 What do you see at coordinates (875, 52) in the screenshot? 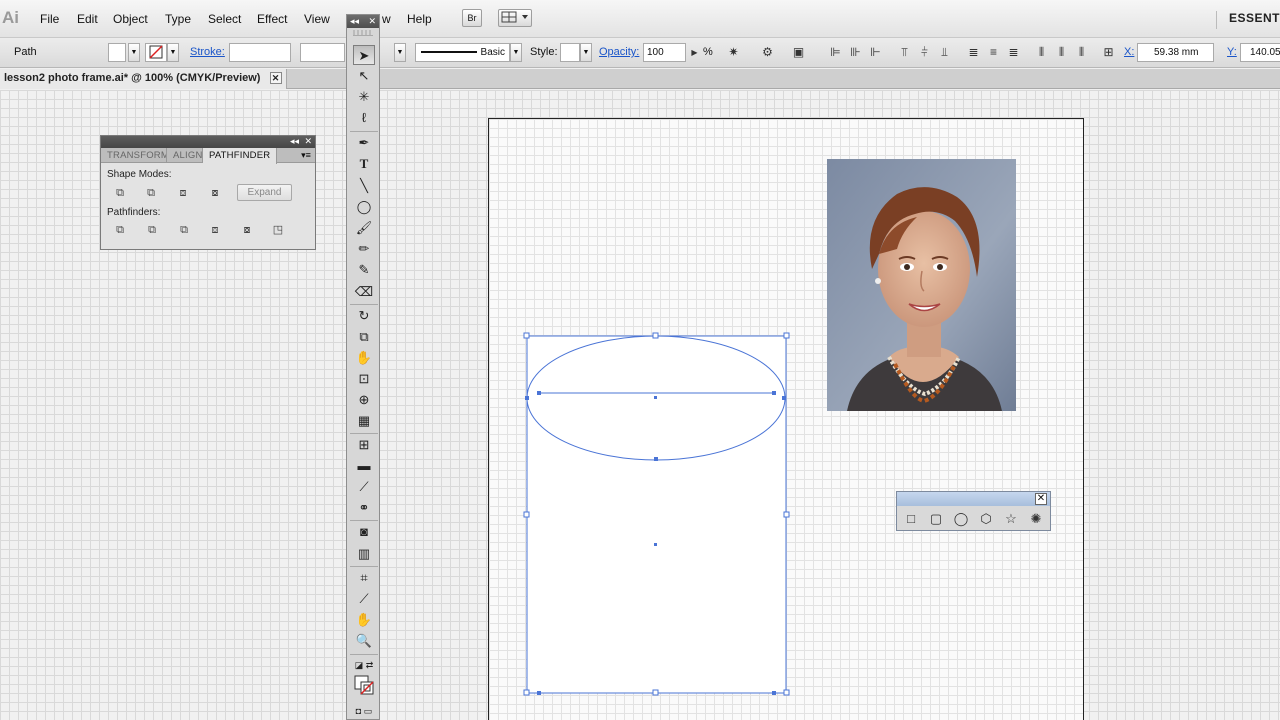
I see `align-right-icon: ⊩` at bounding box center [875, 52].